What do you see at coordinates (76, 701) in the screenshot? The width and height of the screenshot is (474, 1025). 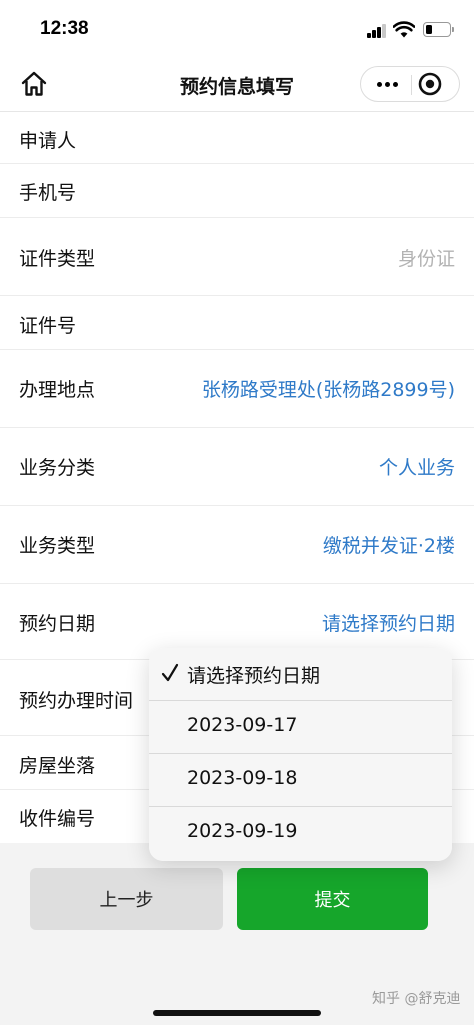 I see `form-label: 预约办理时间` at bounding box center [76, 701].